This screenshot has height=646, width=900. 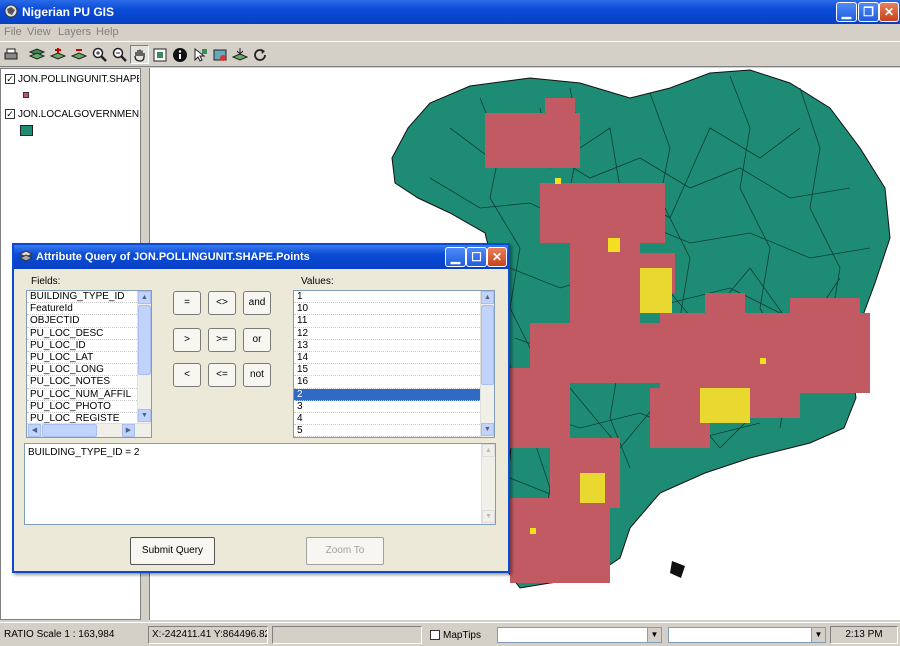 I want to click on menu-layers: Layers, so click(x=74, y=32).